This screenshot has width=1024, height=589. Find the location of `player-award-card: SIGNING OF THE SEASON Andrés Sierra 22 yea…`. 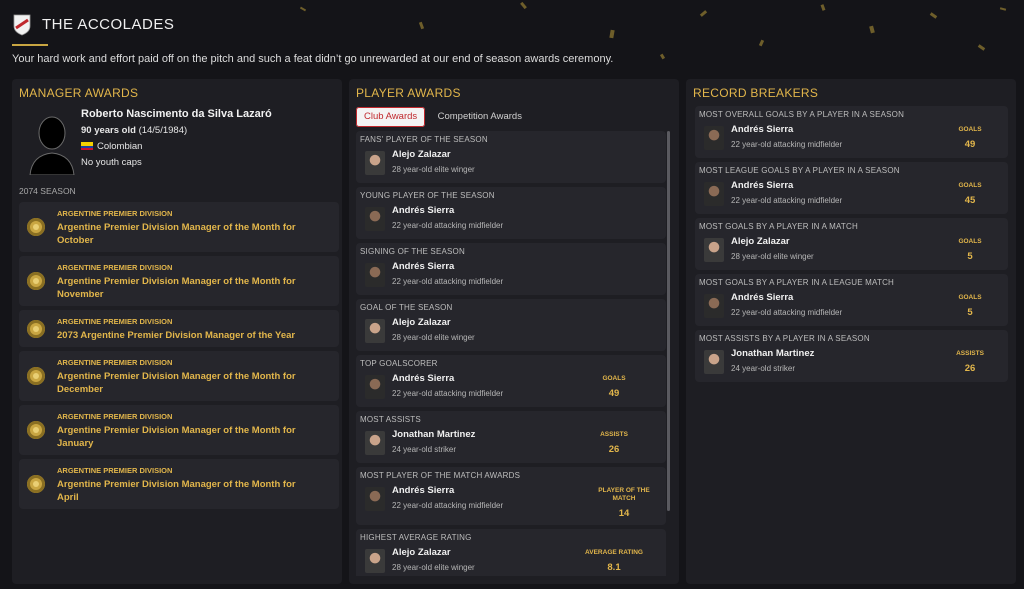

player-award-card: SIGNING OF THE SEASON Andrés Sierra 22 yea… is located at coordinates (511, 269).